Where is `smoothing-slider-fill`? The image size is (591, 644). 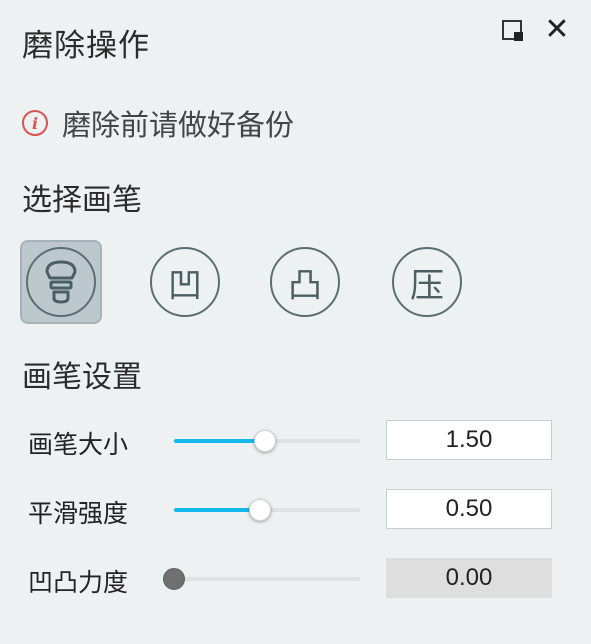 smoothing-slider-fill is located at coordinates (217, 510).